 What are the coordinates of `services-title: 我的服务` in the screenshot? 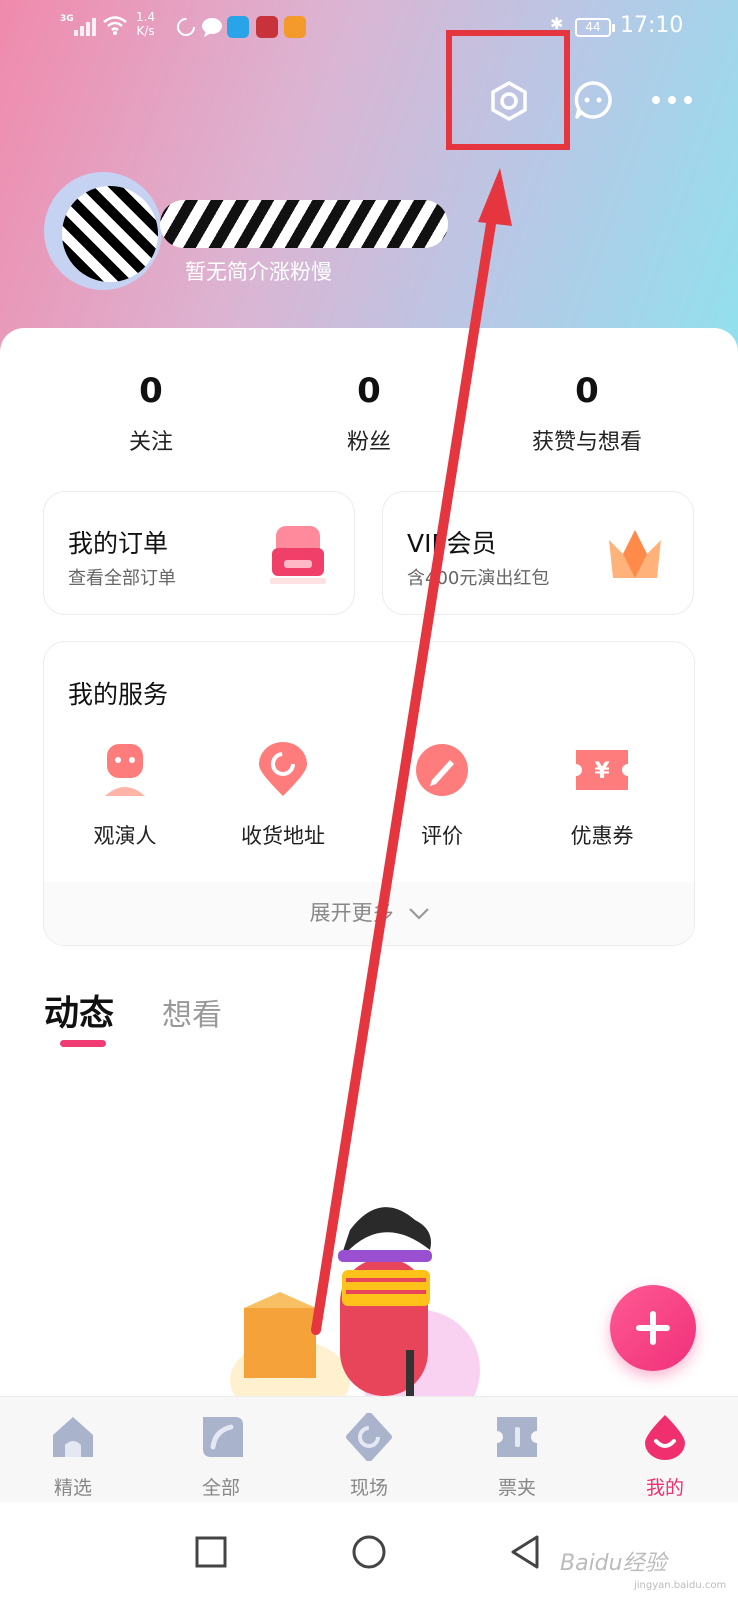 It's located at (118, 694).